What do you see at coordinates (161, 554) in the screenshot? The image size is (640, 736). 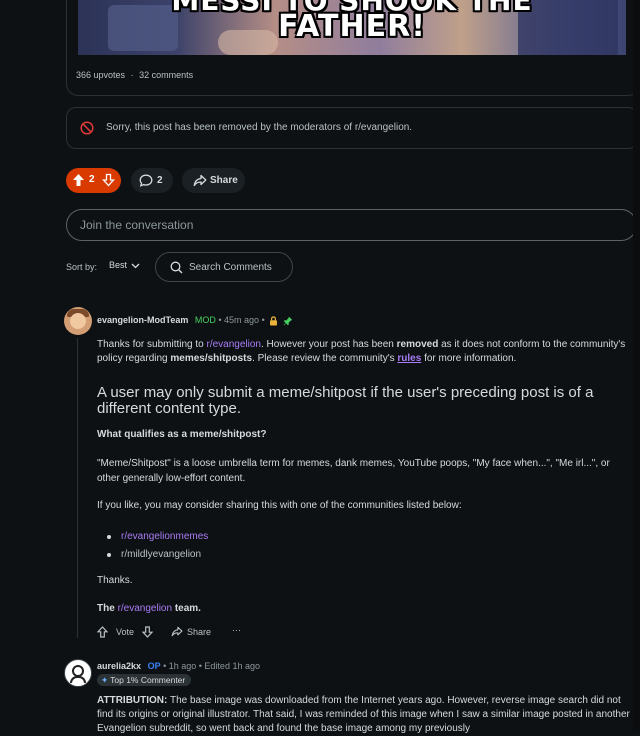 I see `community-text: r/mildlyevangelion` at bounding box center [161, 554].